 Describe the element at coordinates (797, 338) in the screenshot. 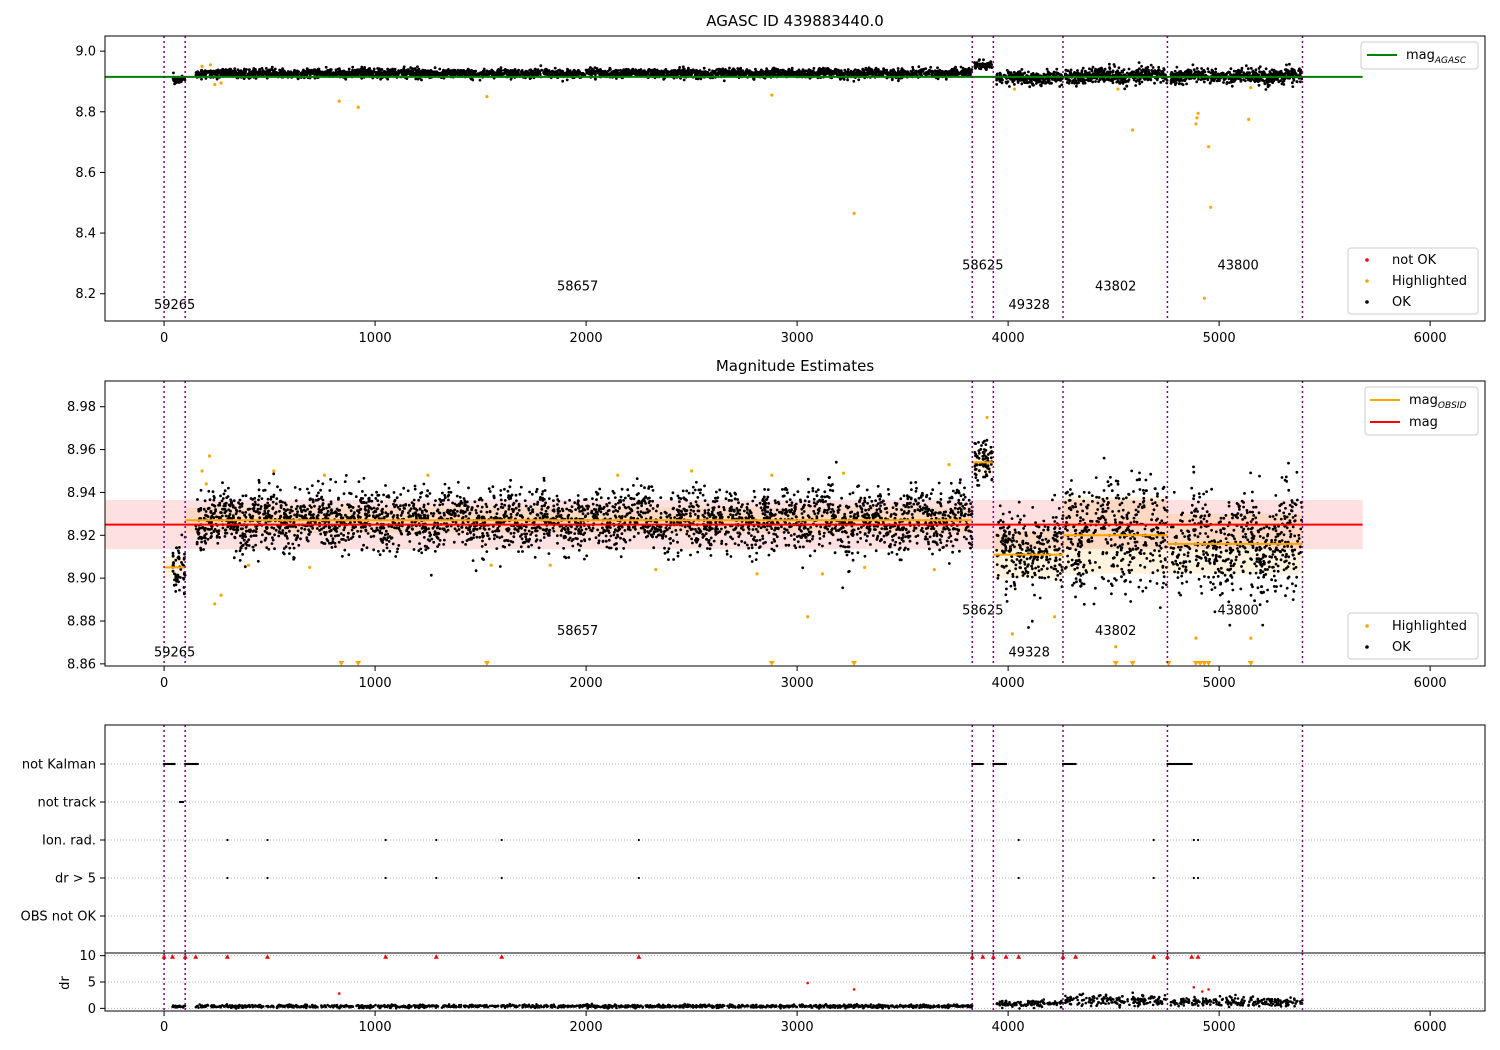

I see `x-tick-label: 3000` at that location.